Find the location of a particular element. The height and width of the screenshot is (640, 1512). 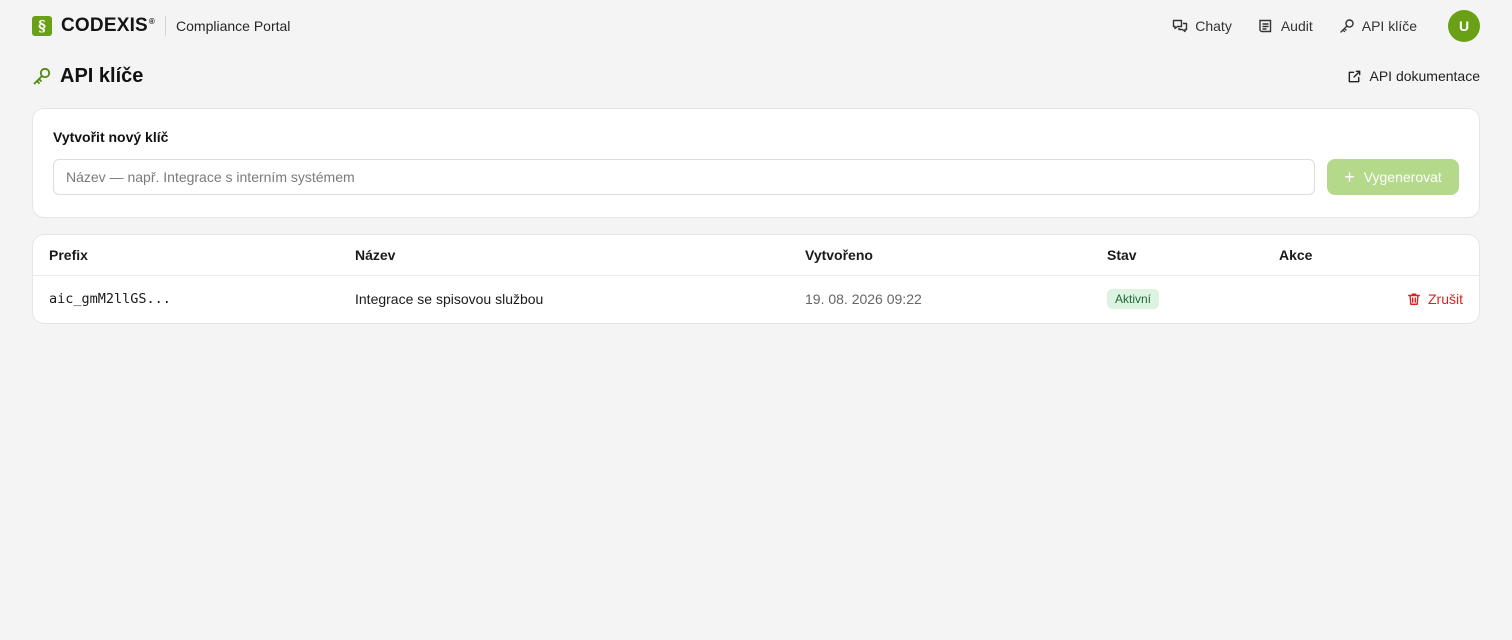

table-header-row: Prefix Název Vytvořeno Stav Akce is located at coordinates (756, 255).